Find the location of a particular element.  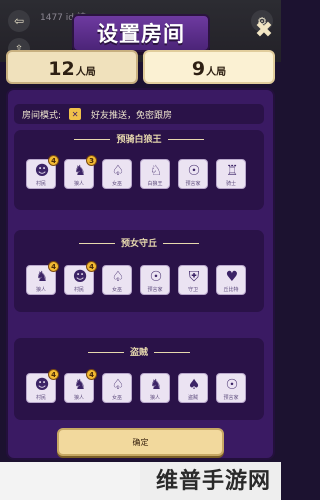

cupid-icon: ♥ is located at coordinates (232, 277).